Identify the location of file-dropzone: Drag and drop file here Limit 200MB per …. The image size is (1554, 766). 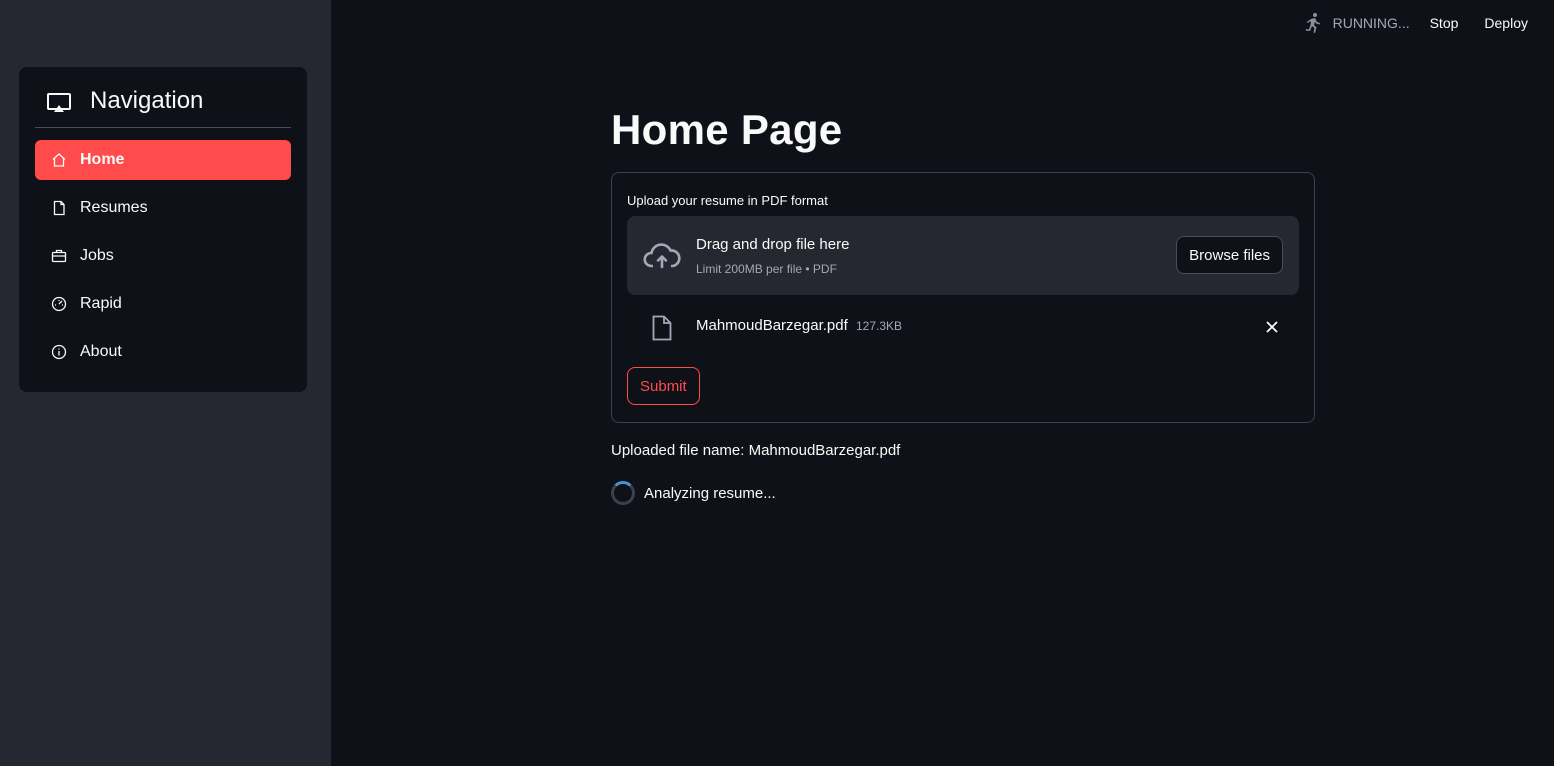
(963, 255).